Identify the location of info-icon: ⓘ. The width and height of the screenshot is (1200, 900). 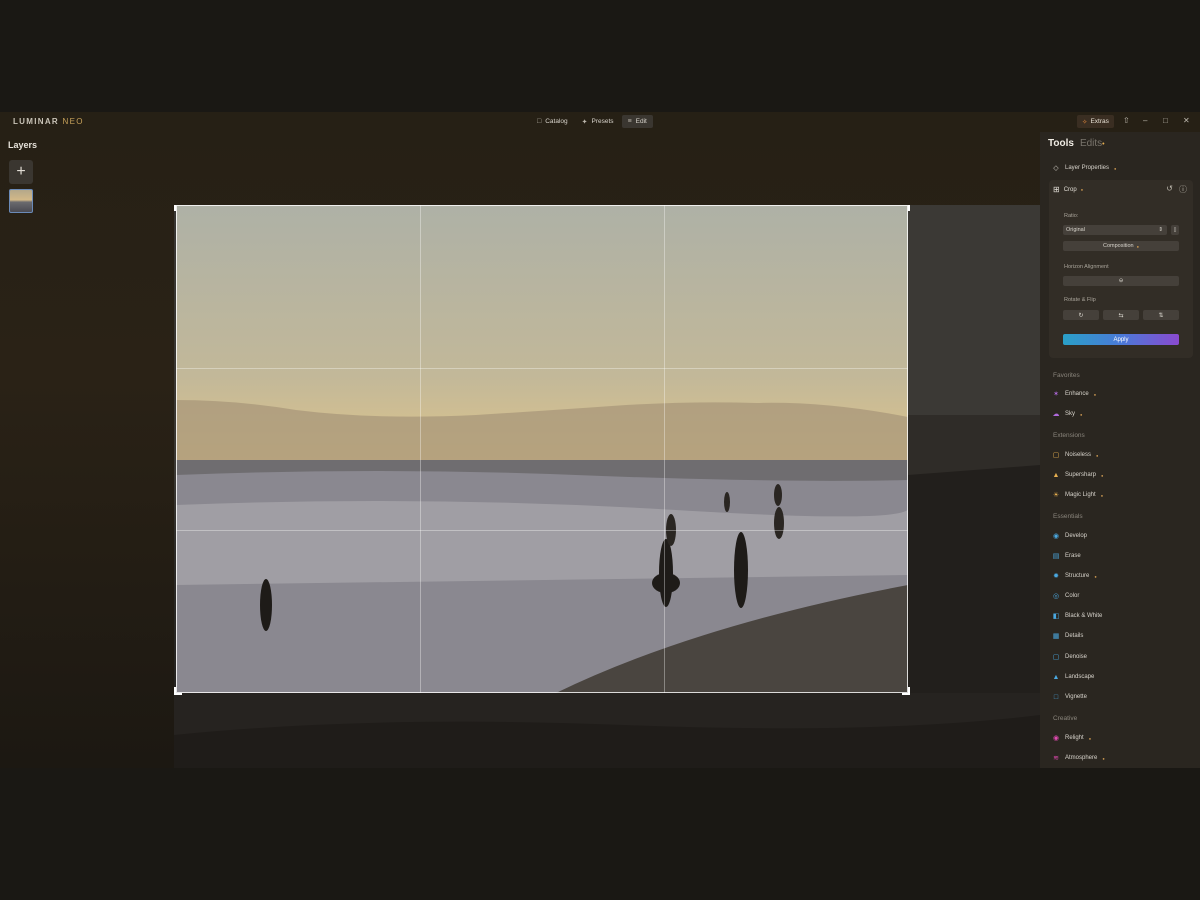
(1183, 189).